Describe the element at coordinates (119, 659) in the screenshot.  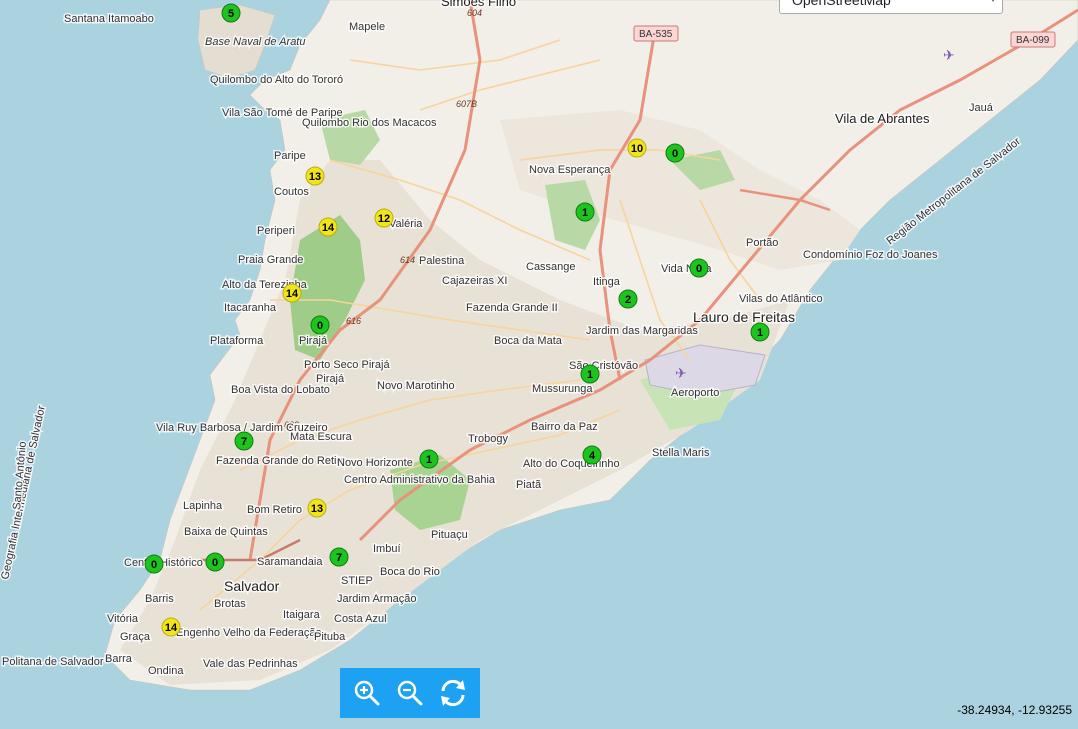
I see `place-label: Barra` at that location.